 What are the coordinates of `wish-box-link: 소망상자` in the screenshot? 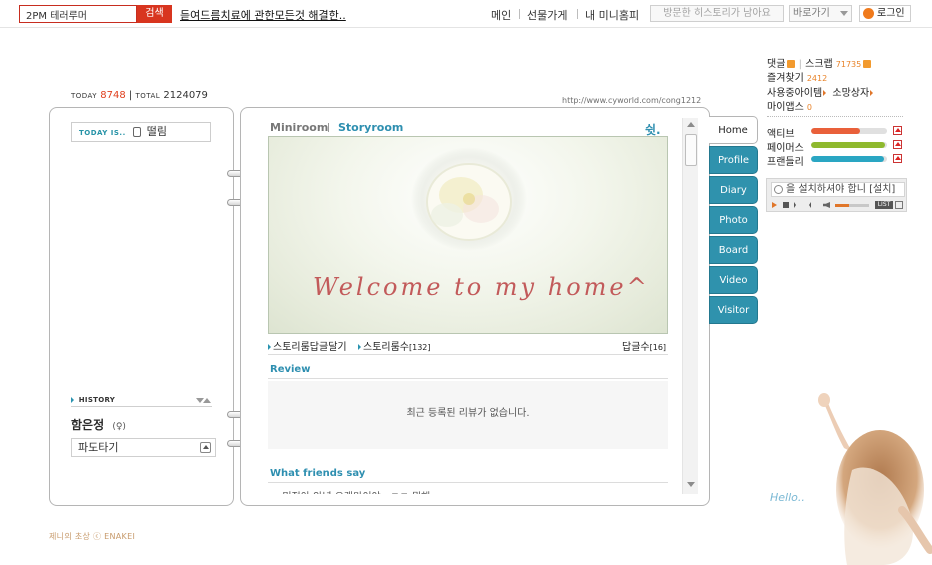 It's located at (850, 93).